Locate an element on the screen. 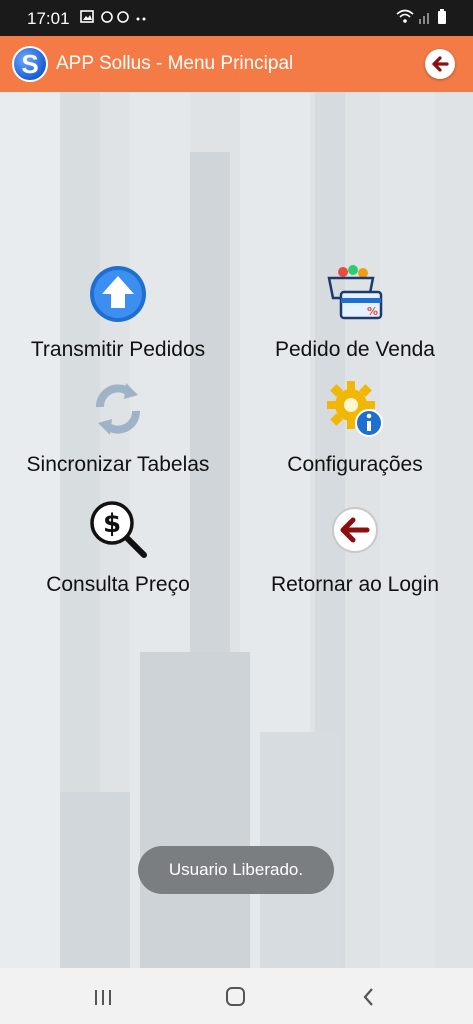  system-back-button is located at coordinates (369, 997).